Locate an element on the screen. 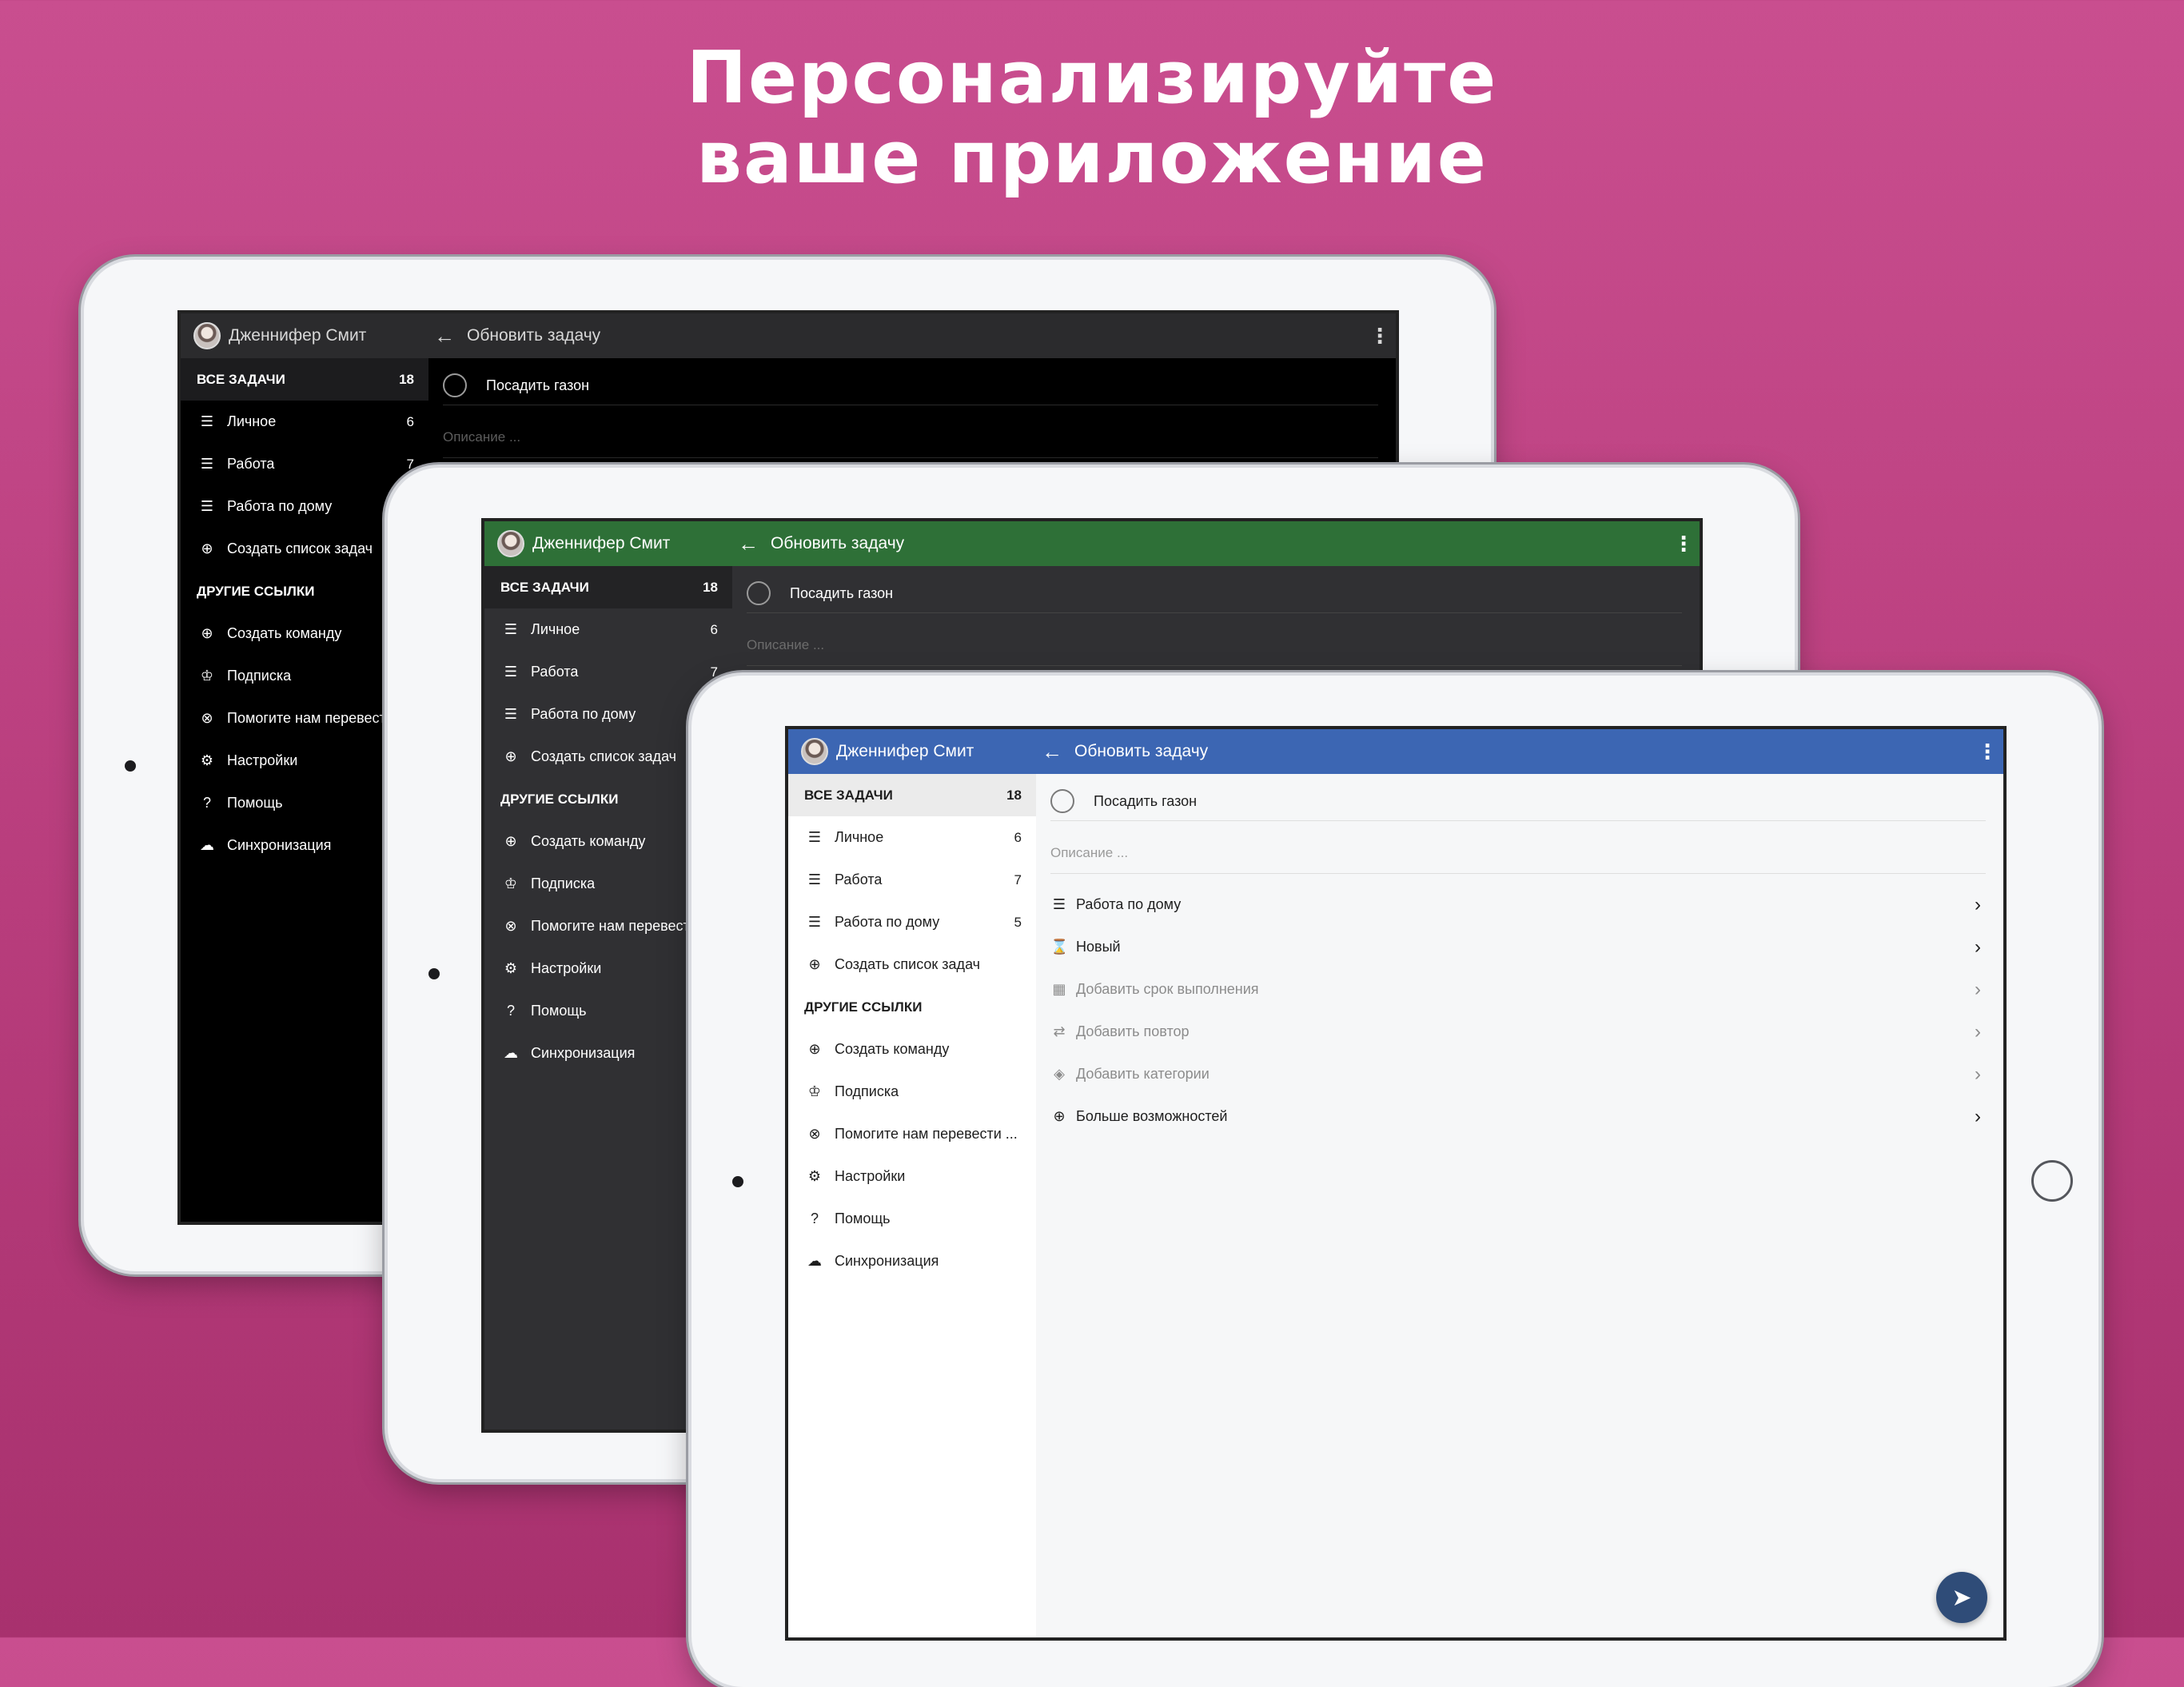  promo-headline: Персонализируйте ваше приложение is located at coordinates (1092, 118).